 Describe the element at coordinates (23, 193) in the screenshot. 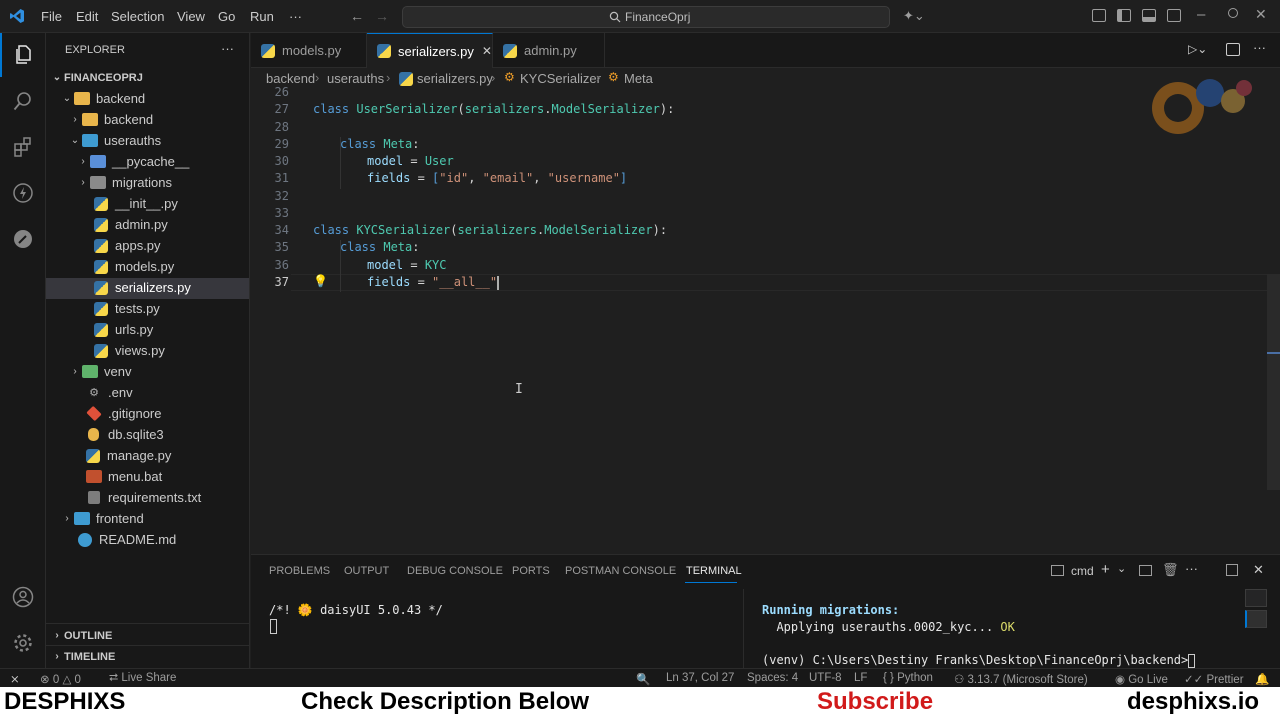

I see `thunder-client-icon` at that location.